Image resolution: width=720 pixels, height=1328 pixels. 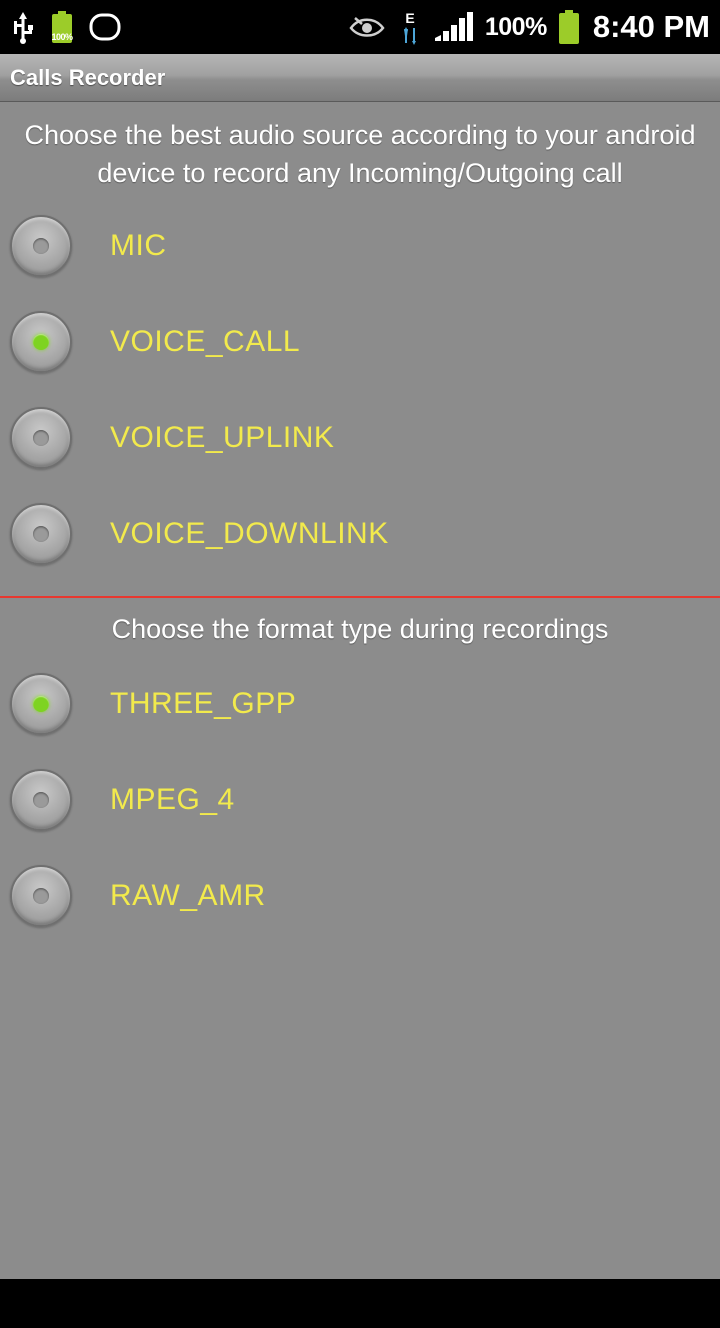 I want to click on signal-icon, so click(x=454, y=27).